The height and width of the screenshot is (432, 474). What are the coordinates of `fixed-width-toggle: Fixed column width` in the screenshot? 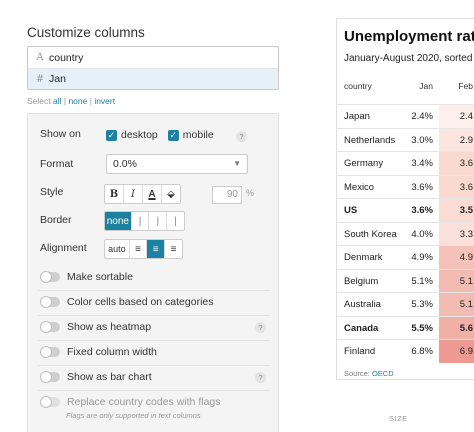 It's located at (98, 352).